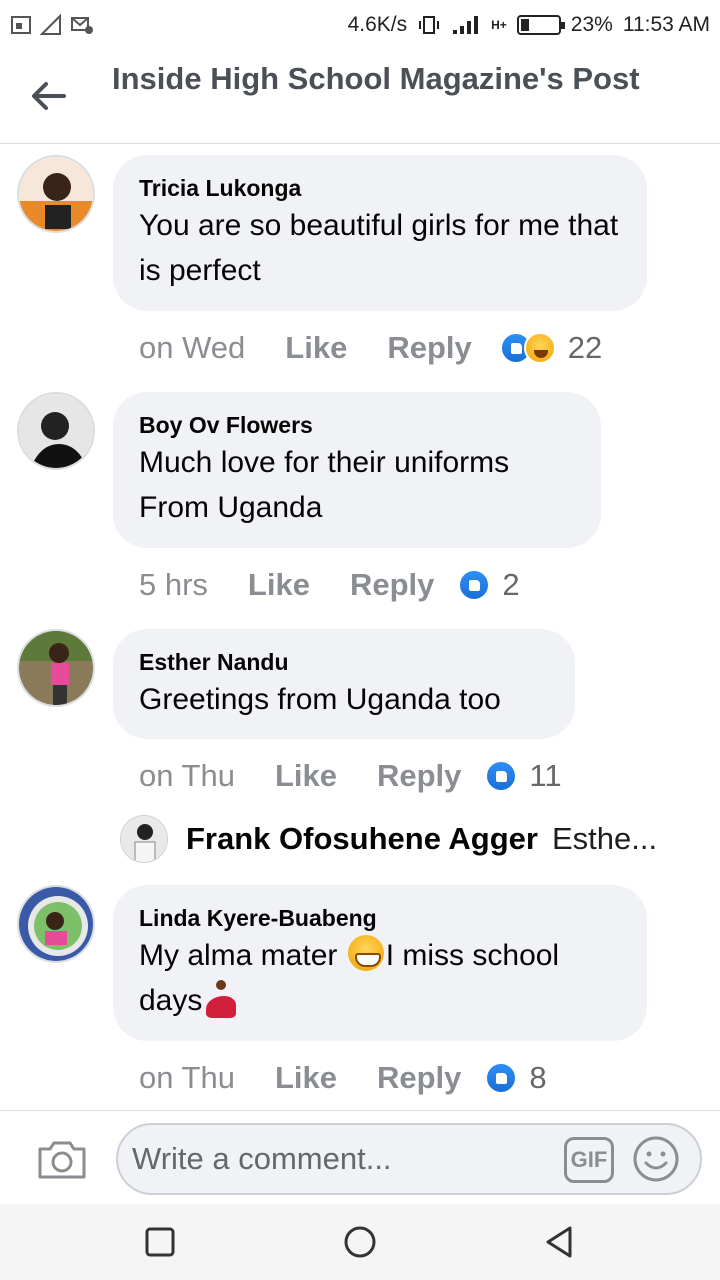 The height and width of the screenshot is (1280, 720). Describe the element at coordinates (380, 978) in the screenshot. I see `comment-text: My alma mater I miss school days` at that location.